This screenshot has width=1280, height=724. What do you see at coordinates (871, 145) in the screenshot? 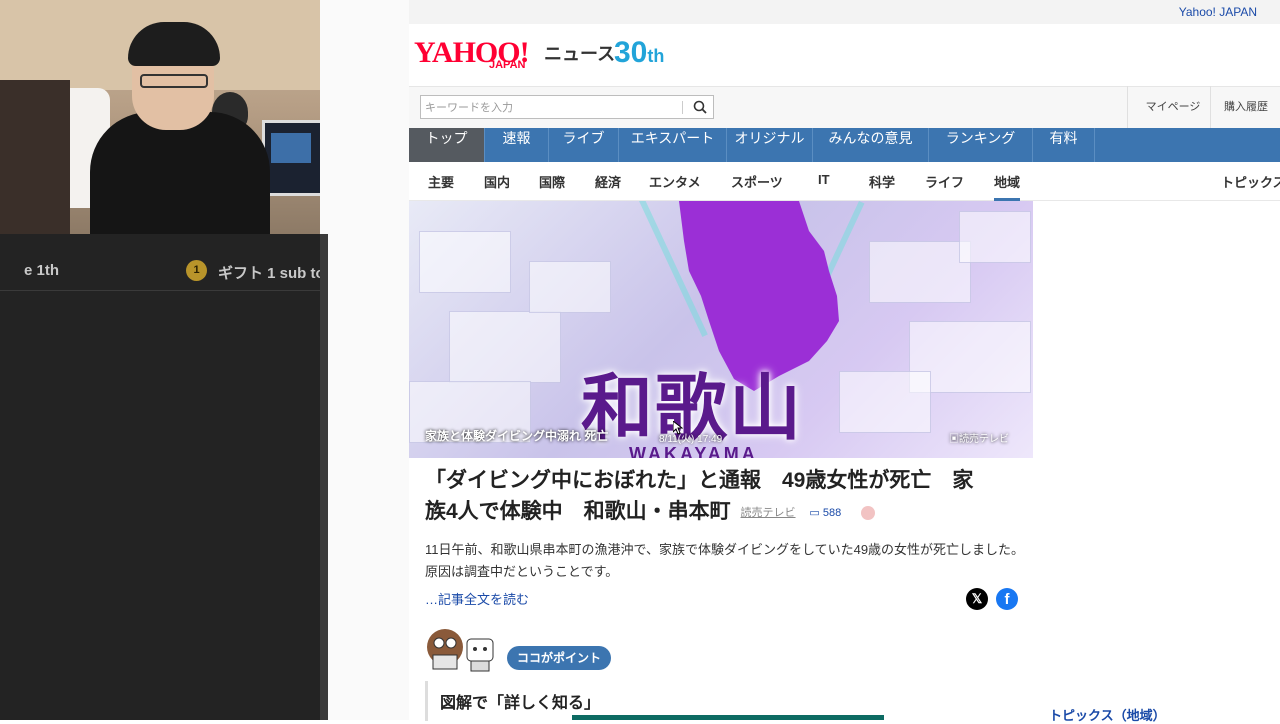
I see `main-nav-item: みんなの意見` at bounding box center [871, 145].